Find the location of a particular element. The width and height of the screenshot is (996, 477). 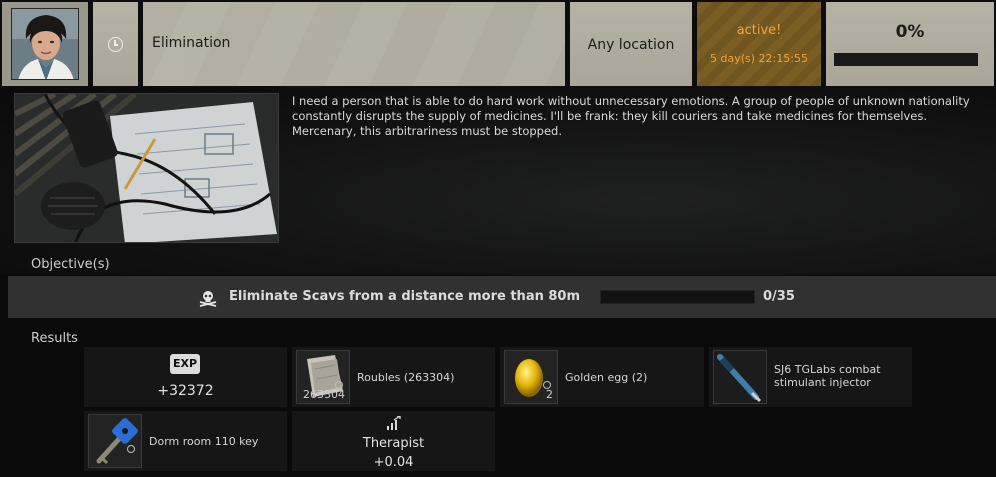

trader-avatar is located at coordinates (45, 44).